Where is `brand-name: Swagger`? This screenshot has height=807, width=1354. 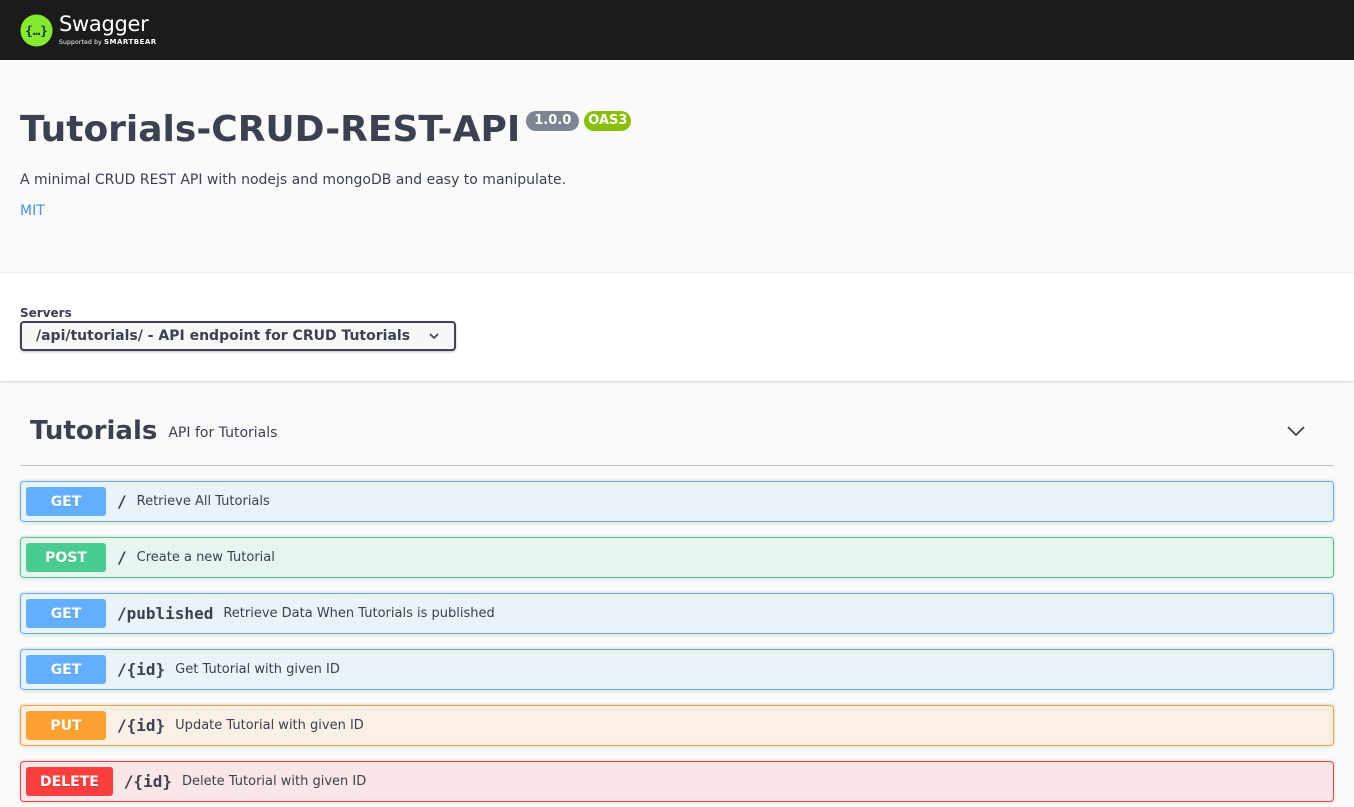 brand-name: Swagger is located at coordinates (104, 24).